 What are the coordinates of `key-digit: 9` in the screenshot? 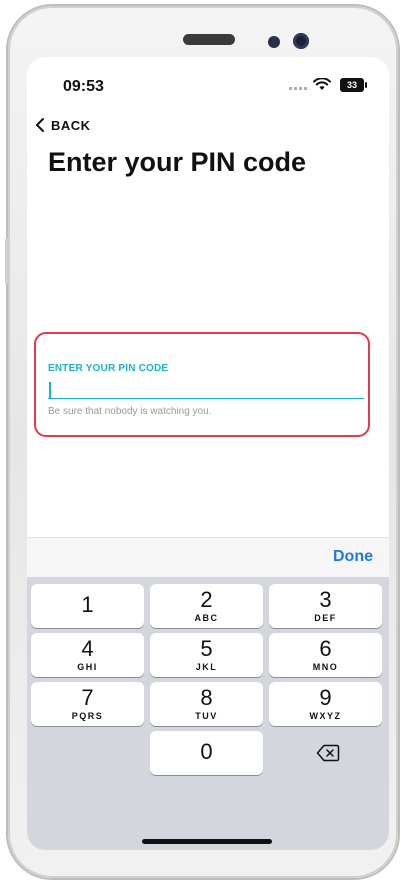 It's located at (325, 697).